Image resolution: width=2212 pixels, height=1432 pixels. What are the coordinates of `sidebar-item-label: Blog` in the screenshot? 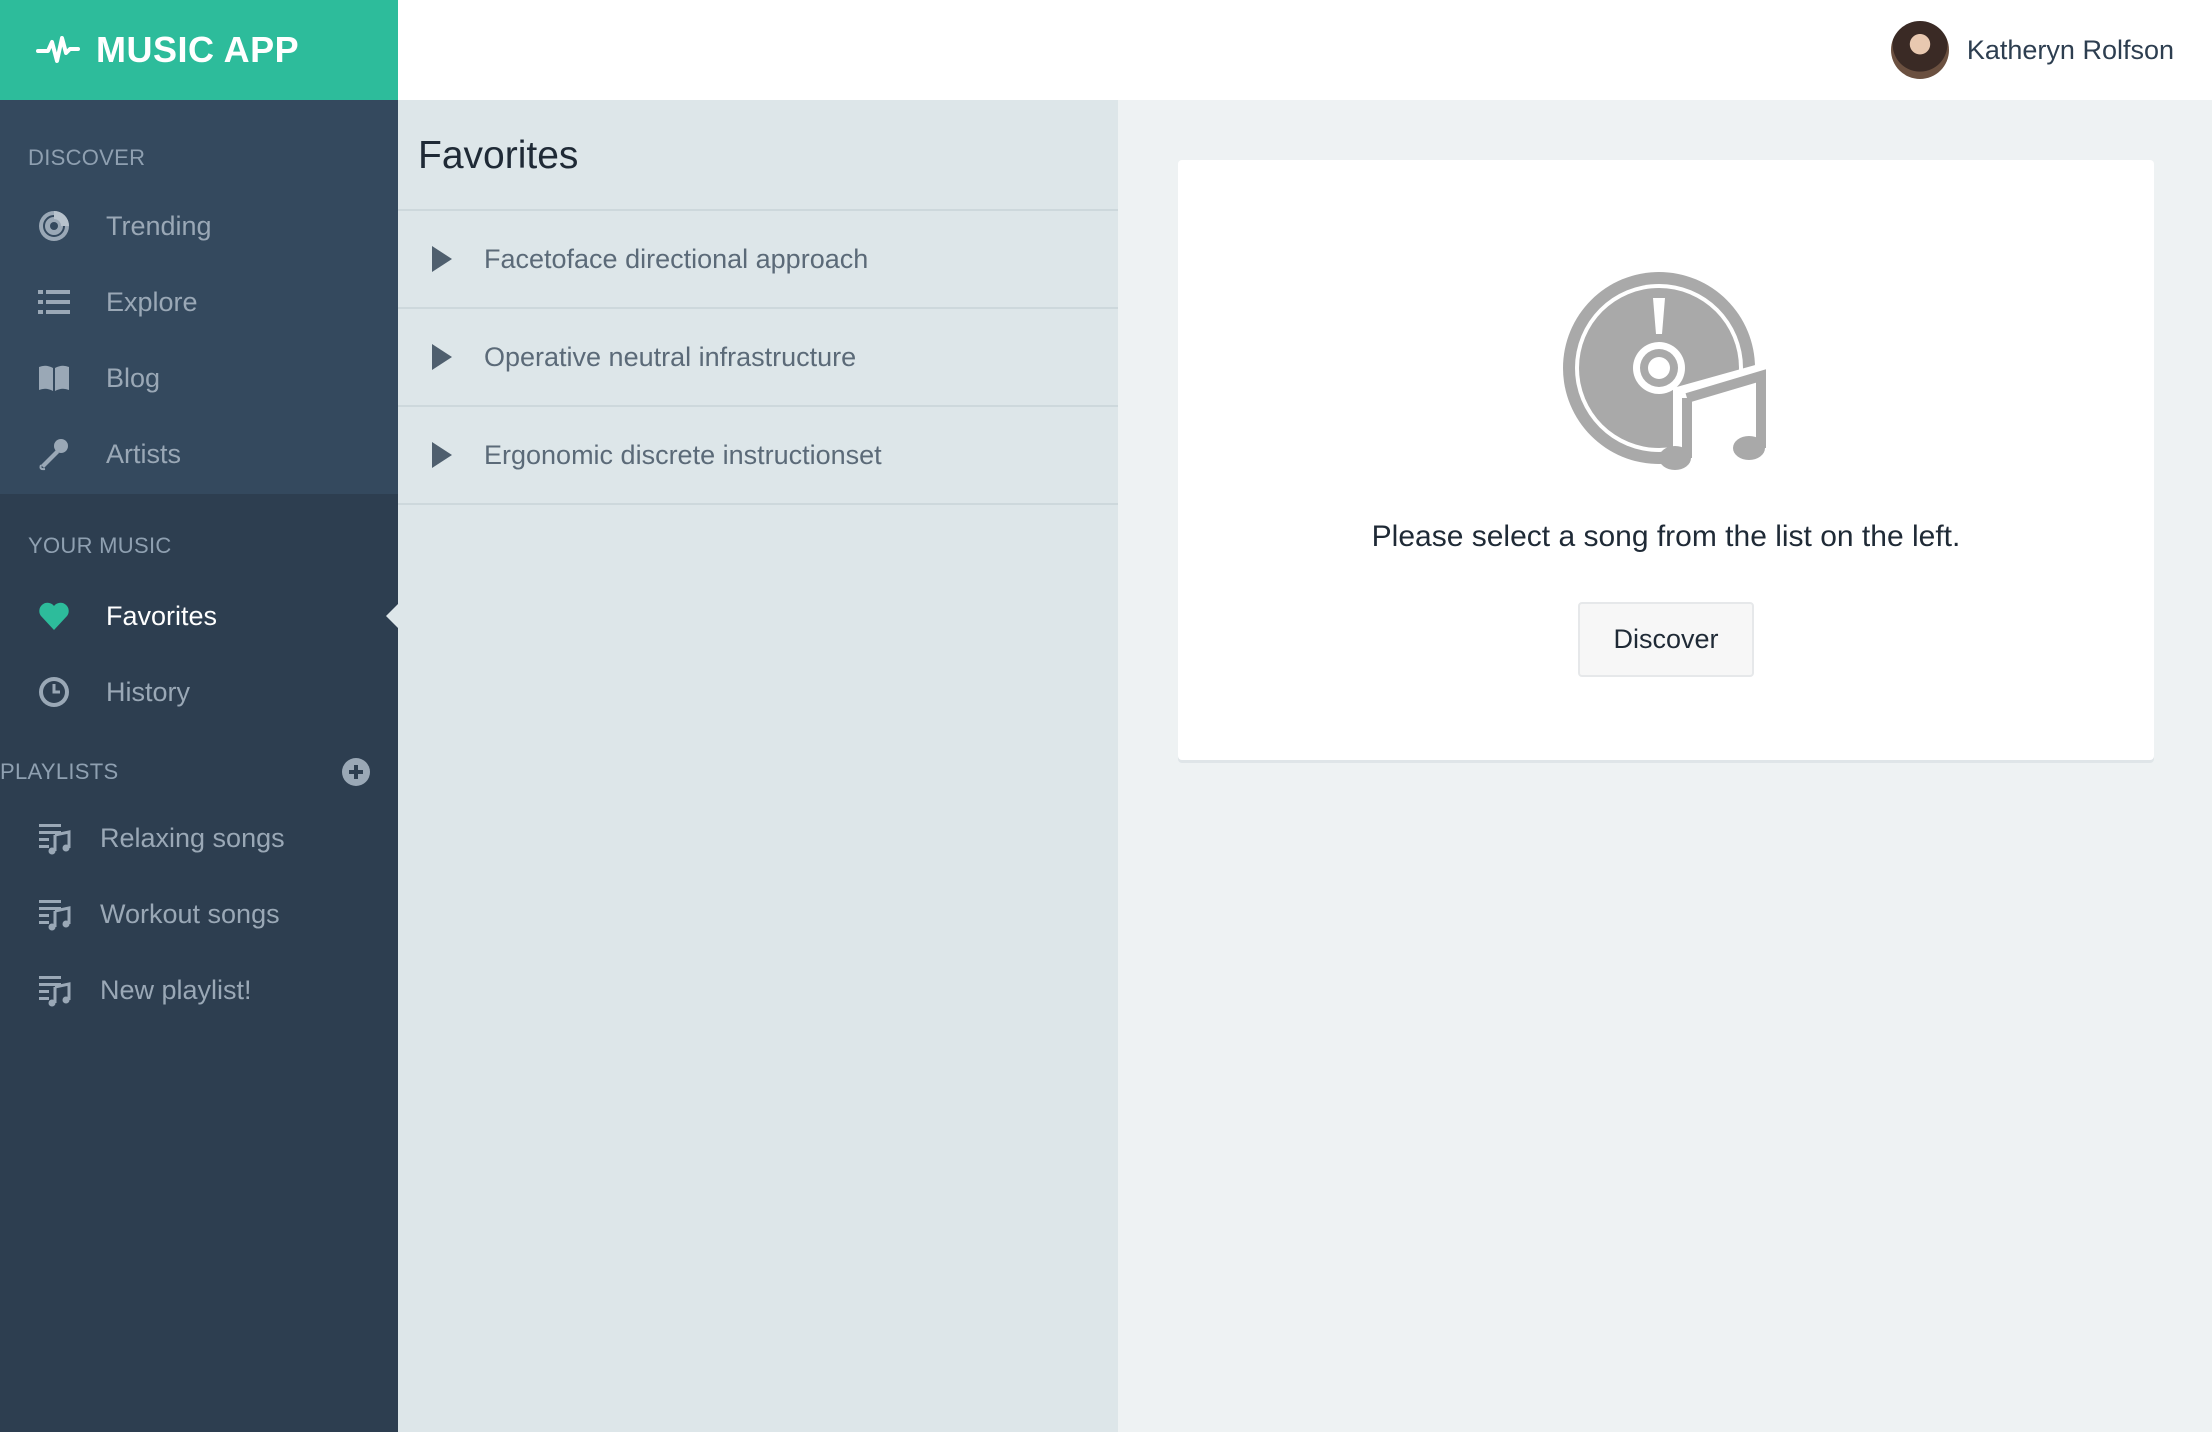 It's located at (133, 377).